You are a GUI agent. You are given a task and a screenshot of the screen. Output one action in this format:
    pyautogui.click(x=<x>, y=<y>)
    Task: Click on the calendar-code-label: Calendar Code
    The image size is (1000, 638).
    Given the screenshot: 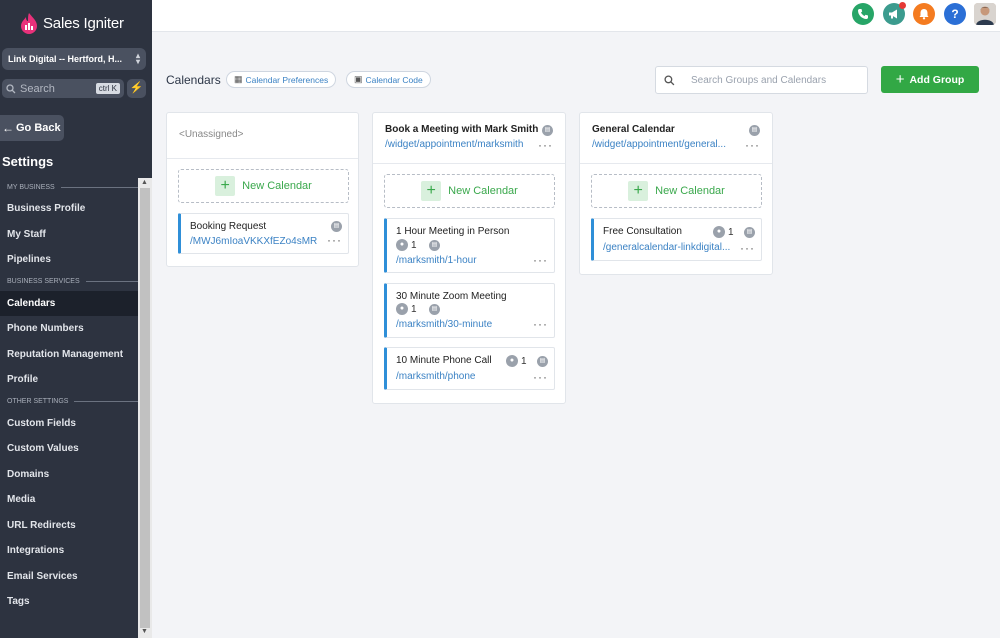 What is the action you would take?
    pyautogui.click(x=394, y=79)
    